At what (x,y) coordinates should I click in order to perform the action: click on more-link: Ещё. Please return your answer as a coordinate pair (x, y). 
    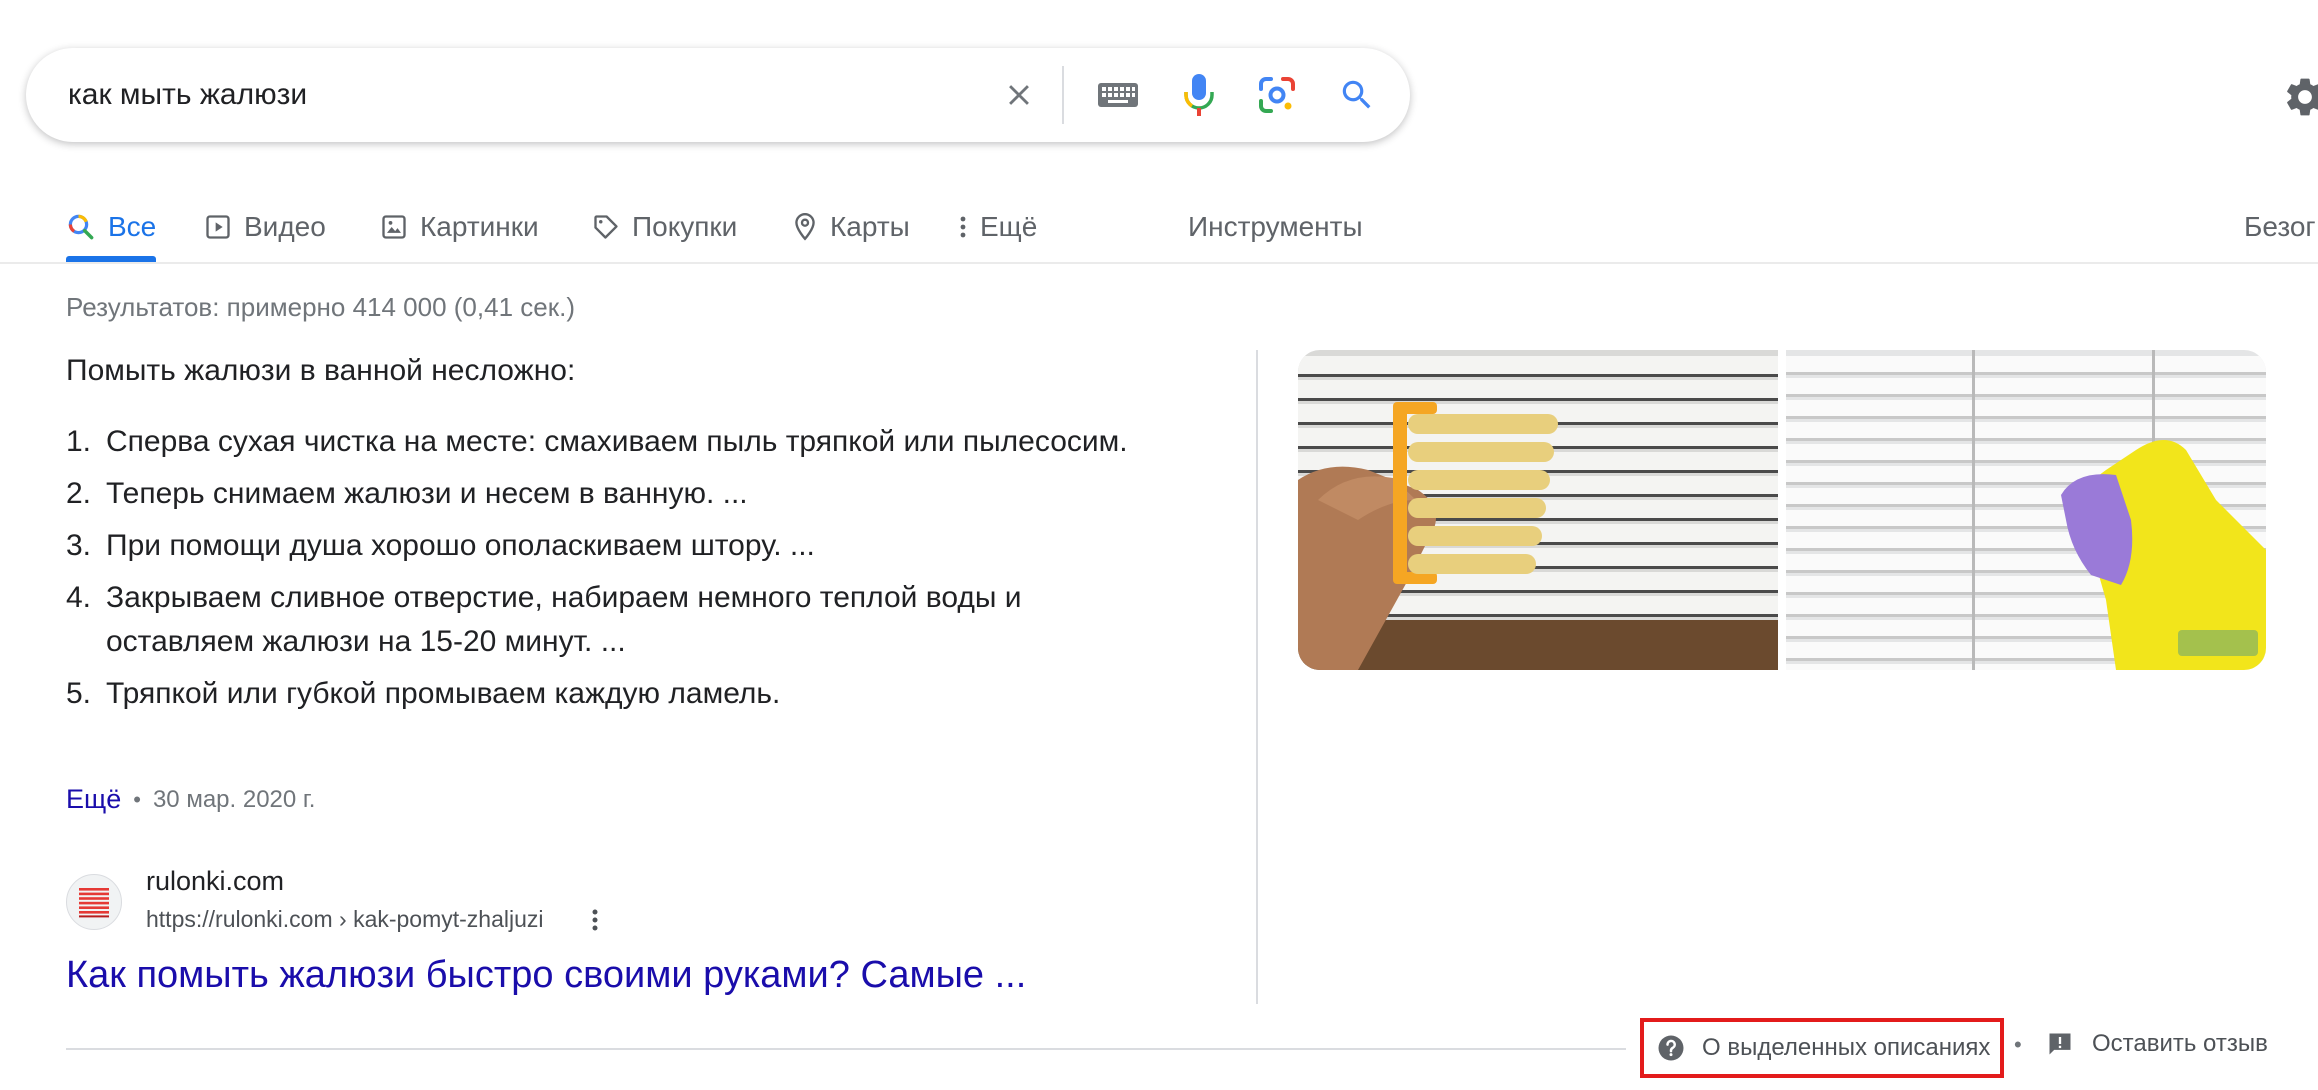
    Looking at the image, I should click on (93, 799).